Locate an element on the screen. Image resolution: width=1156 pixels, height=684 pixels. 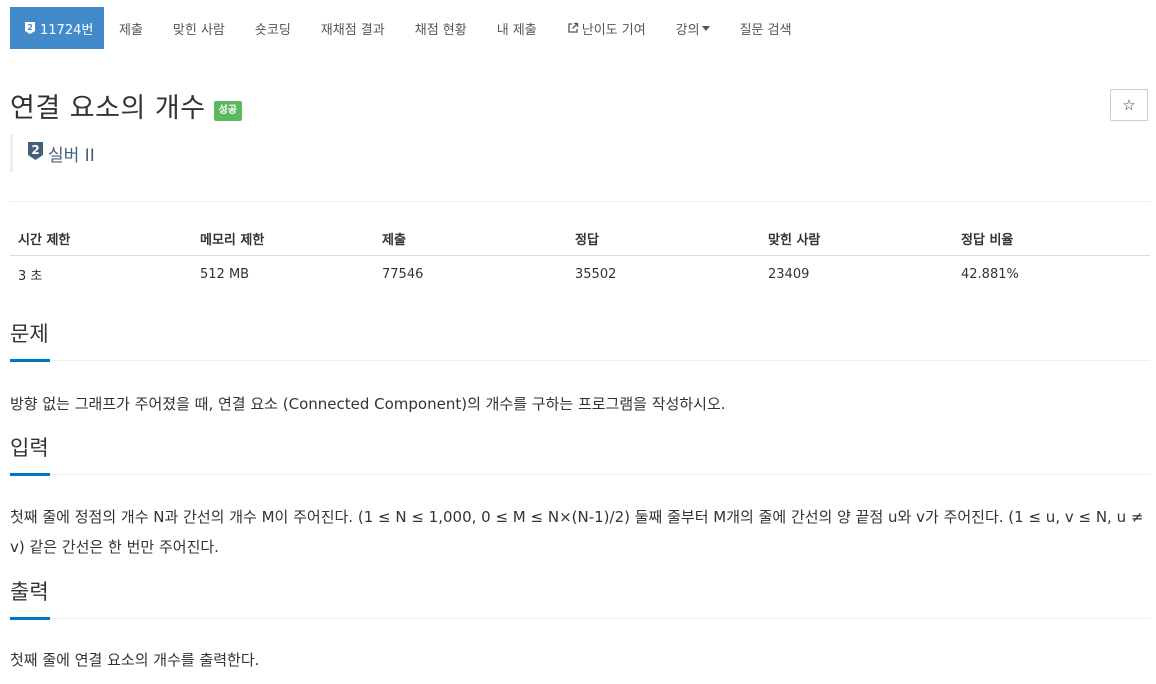
tab-rejudge-results: 재채점 결과 is located at coordinates (353, 28).